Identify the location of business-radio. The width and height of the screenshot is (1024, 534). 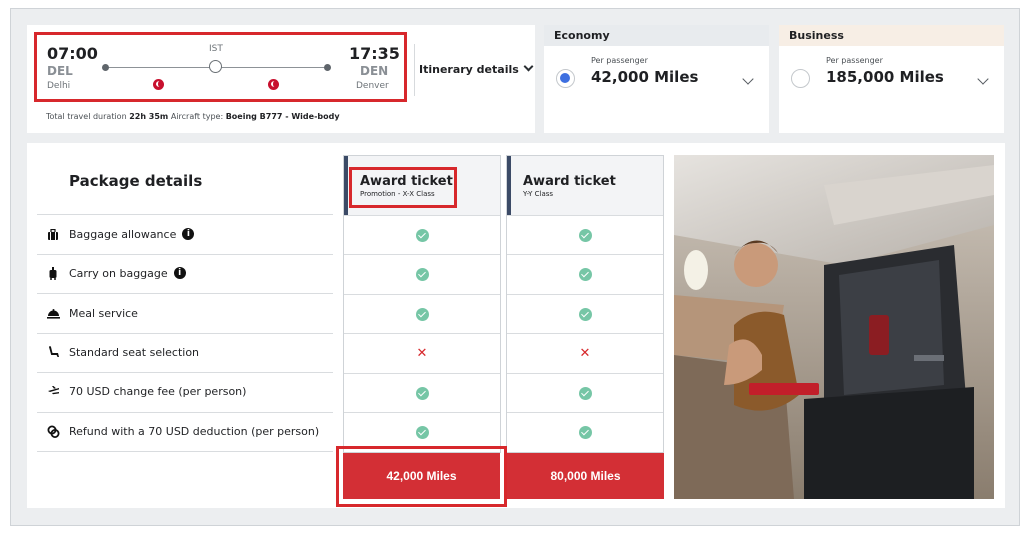
(800, 78).